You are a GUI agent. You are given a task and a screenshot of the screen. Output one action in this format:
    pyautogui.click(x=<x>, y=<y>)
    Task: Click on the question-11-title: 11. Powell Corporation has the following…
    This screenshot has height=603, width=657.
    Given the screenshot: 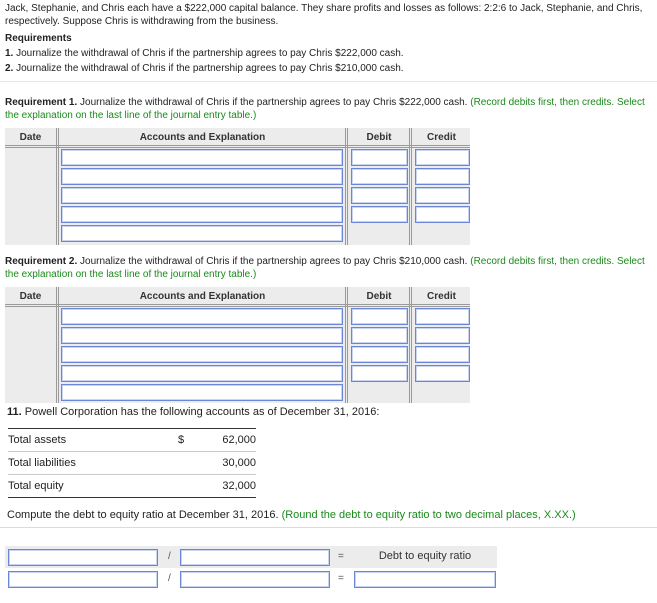 What is the action you would take?
    pyautogui.click(x=193, y=412)
    